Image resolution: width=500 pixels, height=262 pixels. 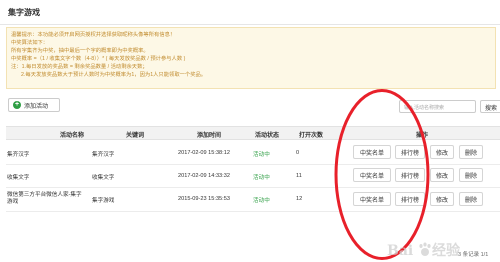 What do you see at coordinates (80, 51) in the screenshot?
I see `notice-line: 所有字集齐为中奖，抽中最后一个字的概率即为中奖概率。` at bounding box center [80, 51].